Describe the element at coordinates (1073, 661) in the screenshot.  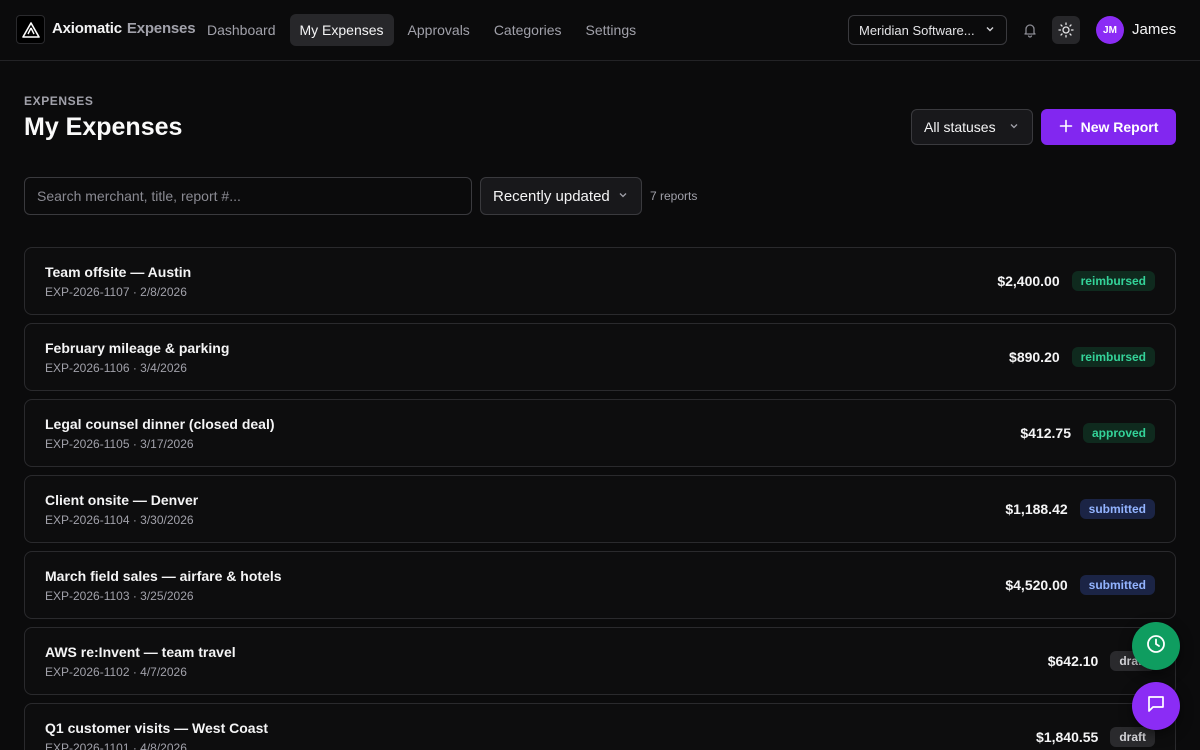
I see `report-amount: $642.10` at that location.